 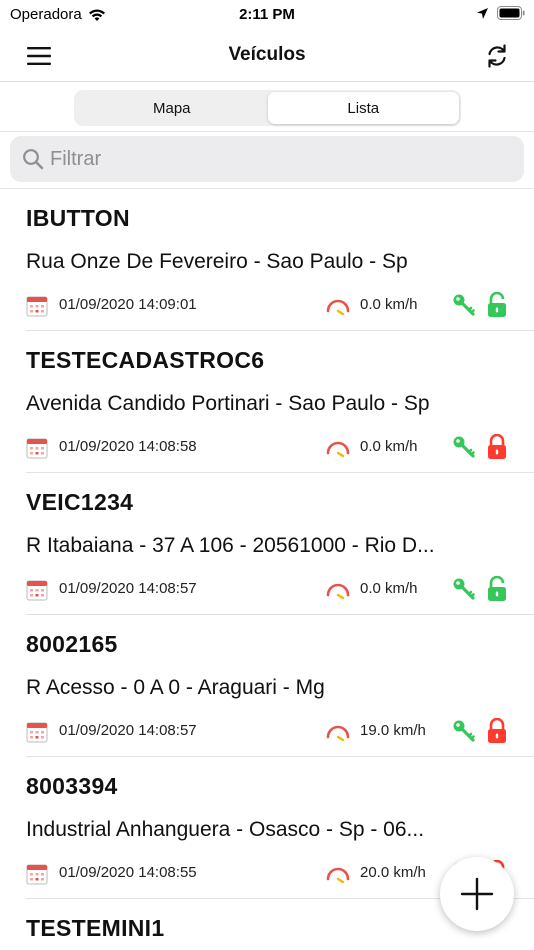 I want to click on navigation-bar: Veículos, so click(x=267, y=56).